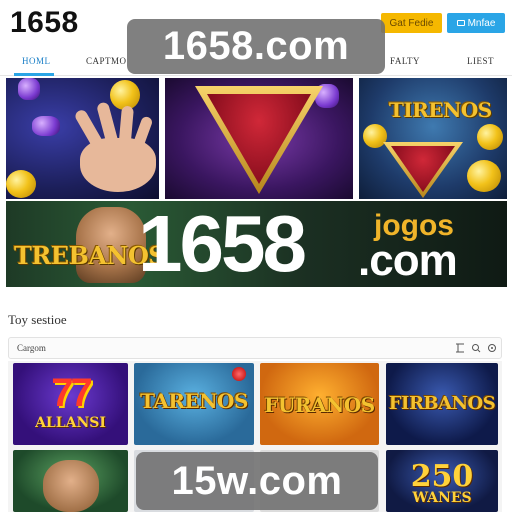  I want to click on menu-button: Mnfae, so click(476, 23).